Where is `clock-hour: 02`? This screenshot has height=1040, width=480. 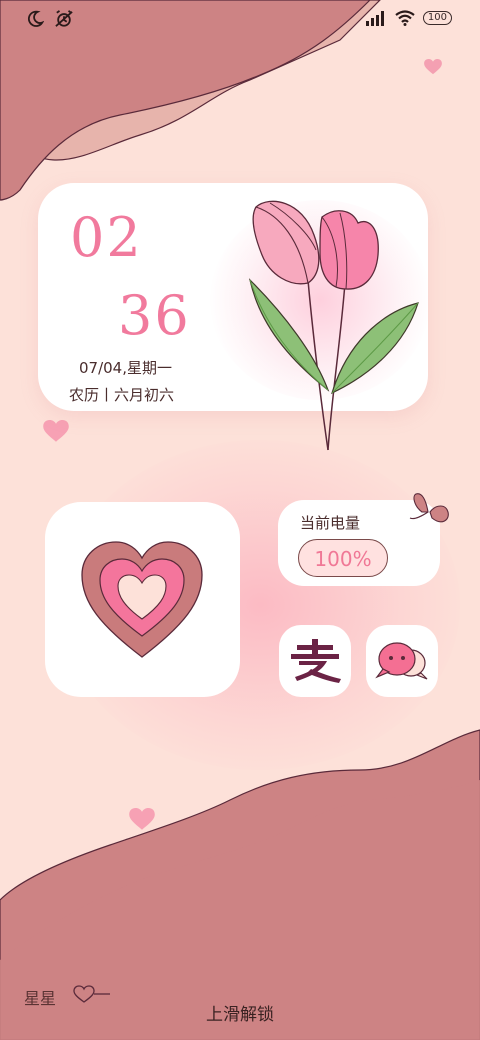
clock-hour: 02 is located at coordinates (106, 237).